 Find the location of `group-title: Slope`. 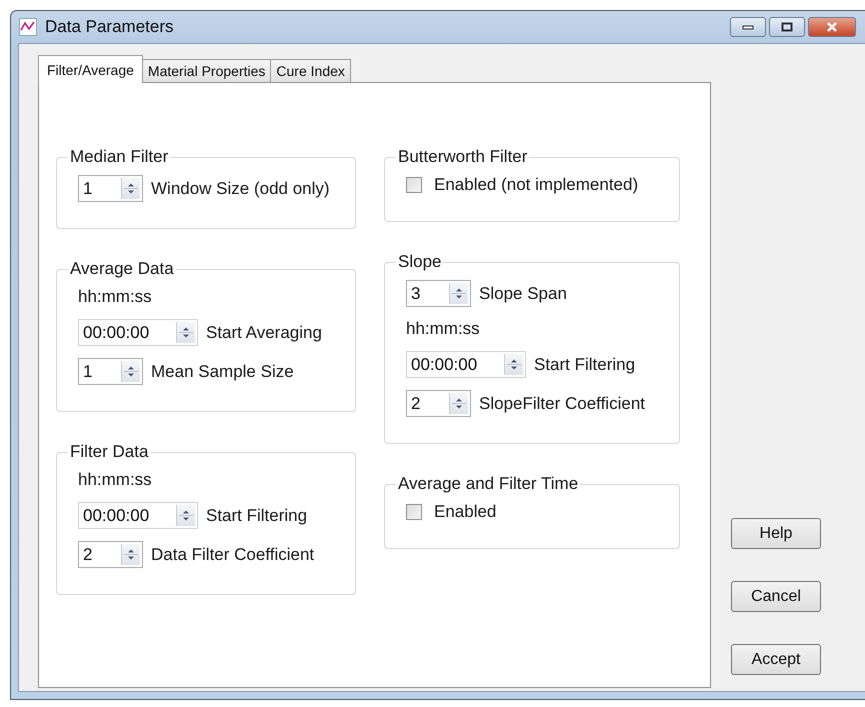

group-title: Slope is located at coordinates (419, 262).